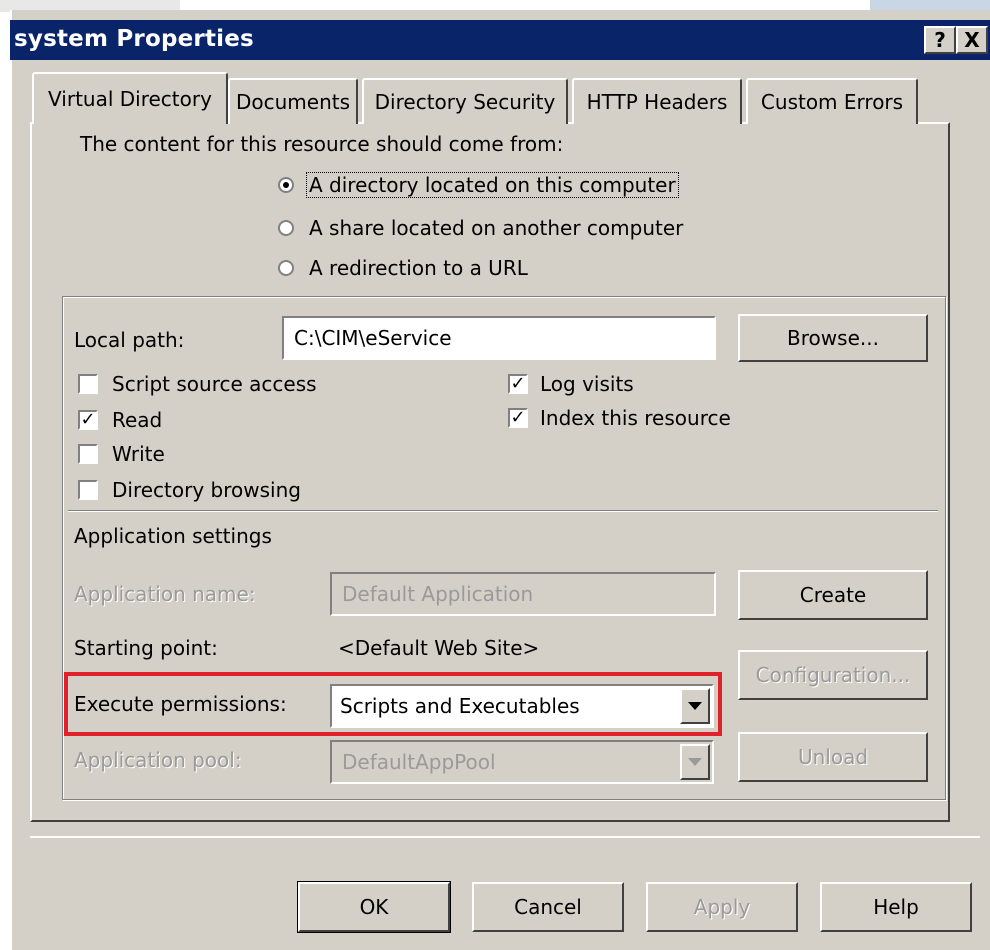 This screenshot has width=990, height=950. Describe the element at coordinates (833, 595) in the screenshot. I see `create-button: Create` at that location.